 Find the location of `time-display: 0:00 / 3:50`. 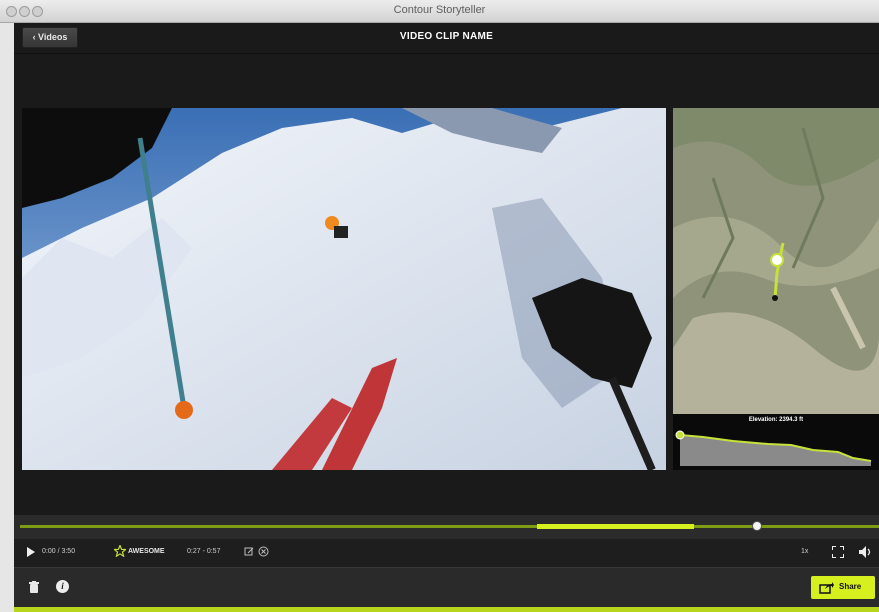

time-display: 0:00 / 3:50 is located at coordinates (59, 551).